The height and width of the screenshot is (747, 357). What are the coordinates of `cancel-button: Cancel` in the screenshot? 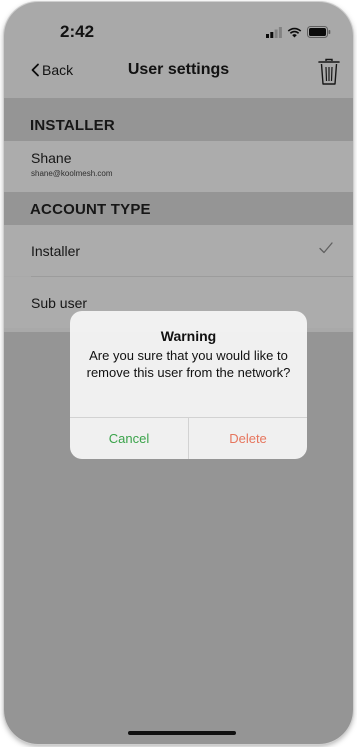 It's located at (129, 438).